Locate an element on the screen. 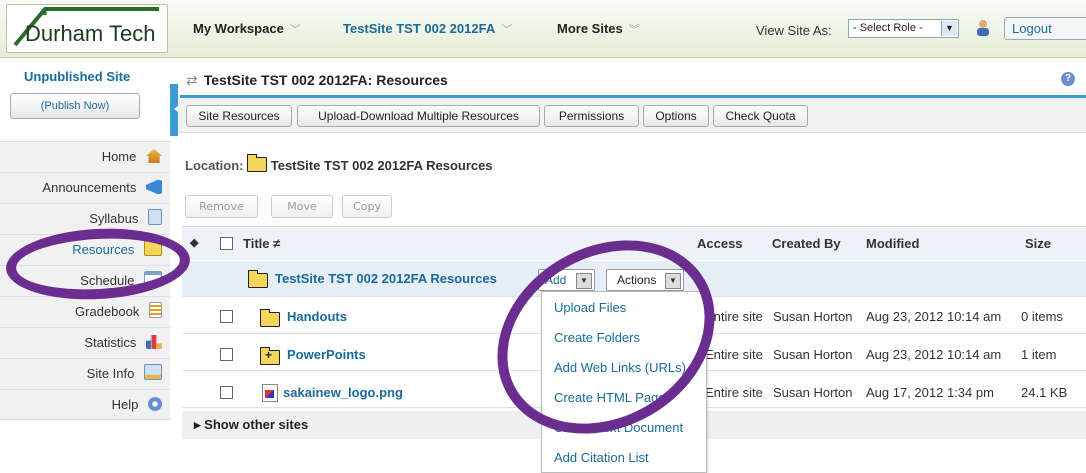 The image size is (1086, 473). nav-more-sites: More Sites ︾ is located at coordinates (598, 29).